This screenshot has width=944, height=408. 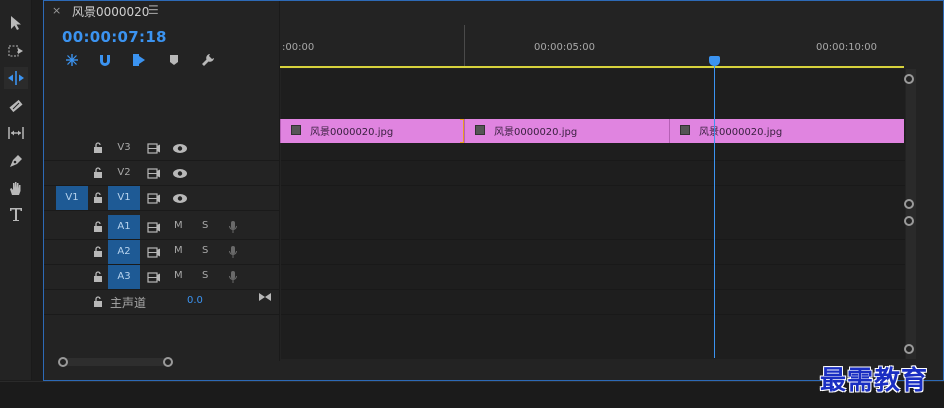 I want to click on track-name: V1, so click(x=124, y=198).